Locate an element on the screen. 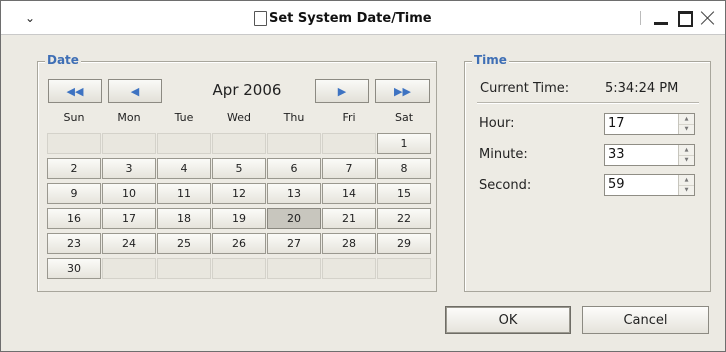 The width and height of the screenshot is (726, 352). hour-spin-arrows: ▲ ▼ is located at coordinates (686, 124).